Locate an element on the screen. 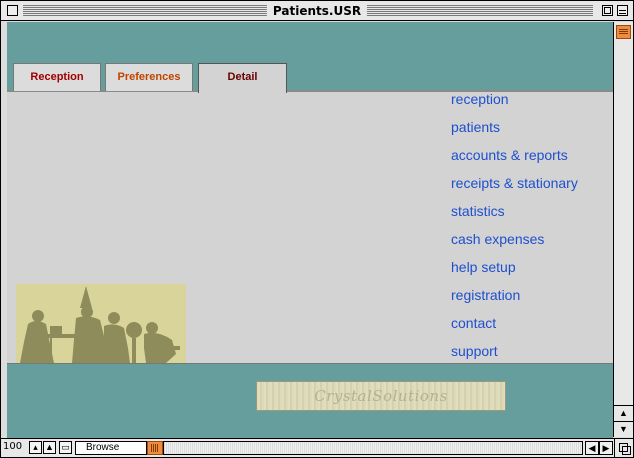 The image size is (634, 458). link-contact: contact is located at coordinates (531, 329).